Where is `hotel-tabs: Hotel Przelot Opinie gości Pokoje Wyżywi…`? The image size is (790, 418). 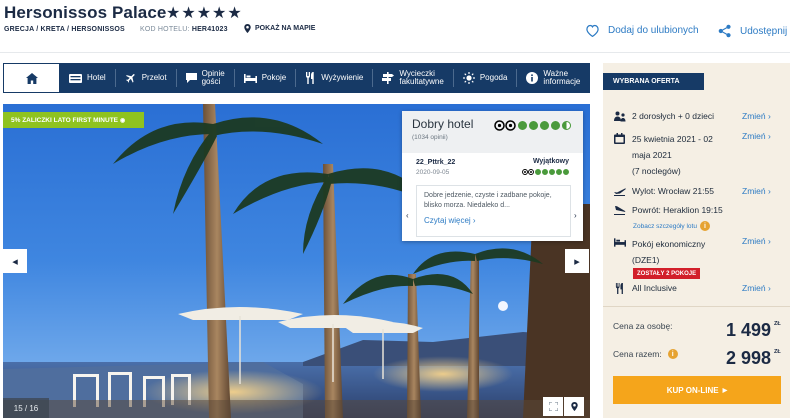 hotel-tabs: Hotel Przelot Opinie gości Pokoje Wyżywi… is located at coordinates (296, 78).